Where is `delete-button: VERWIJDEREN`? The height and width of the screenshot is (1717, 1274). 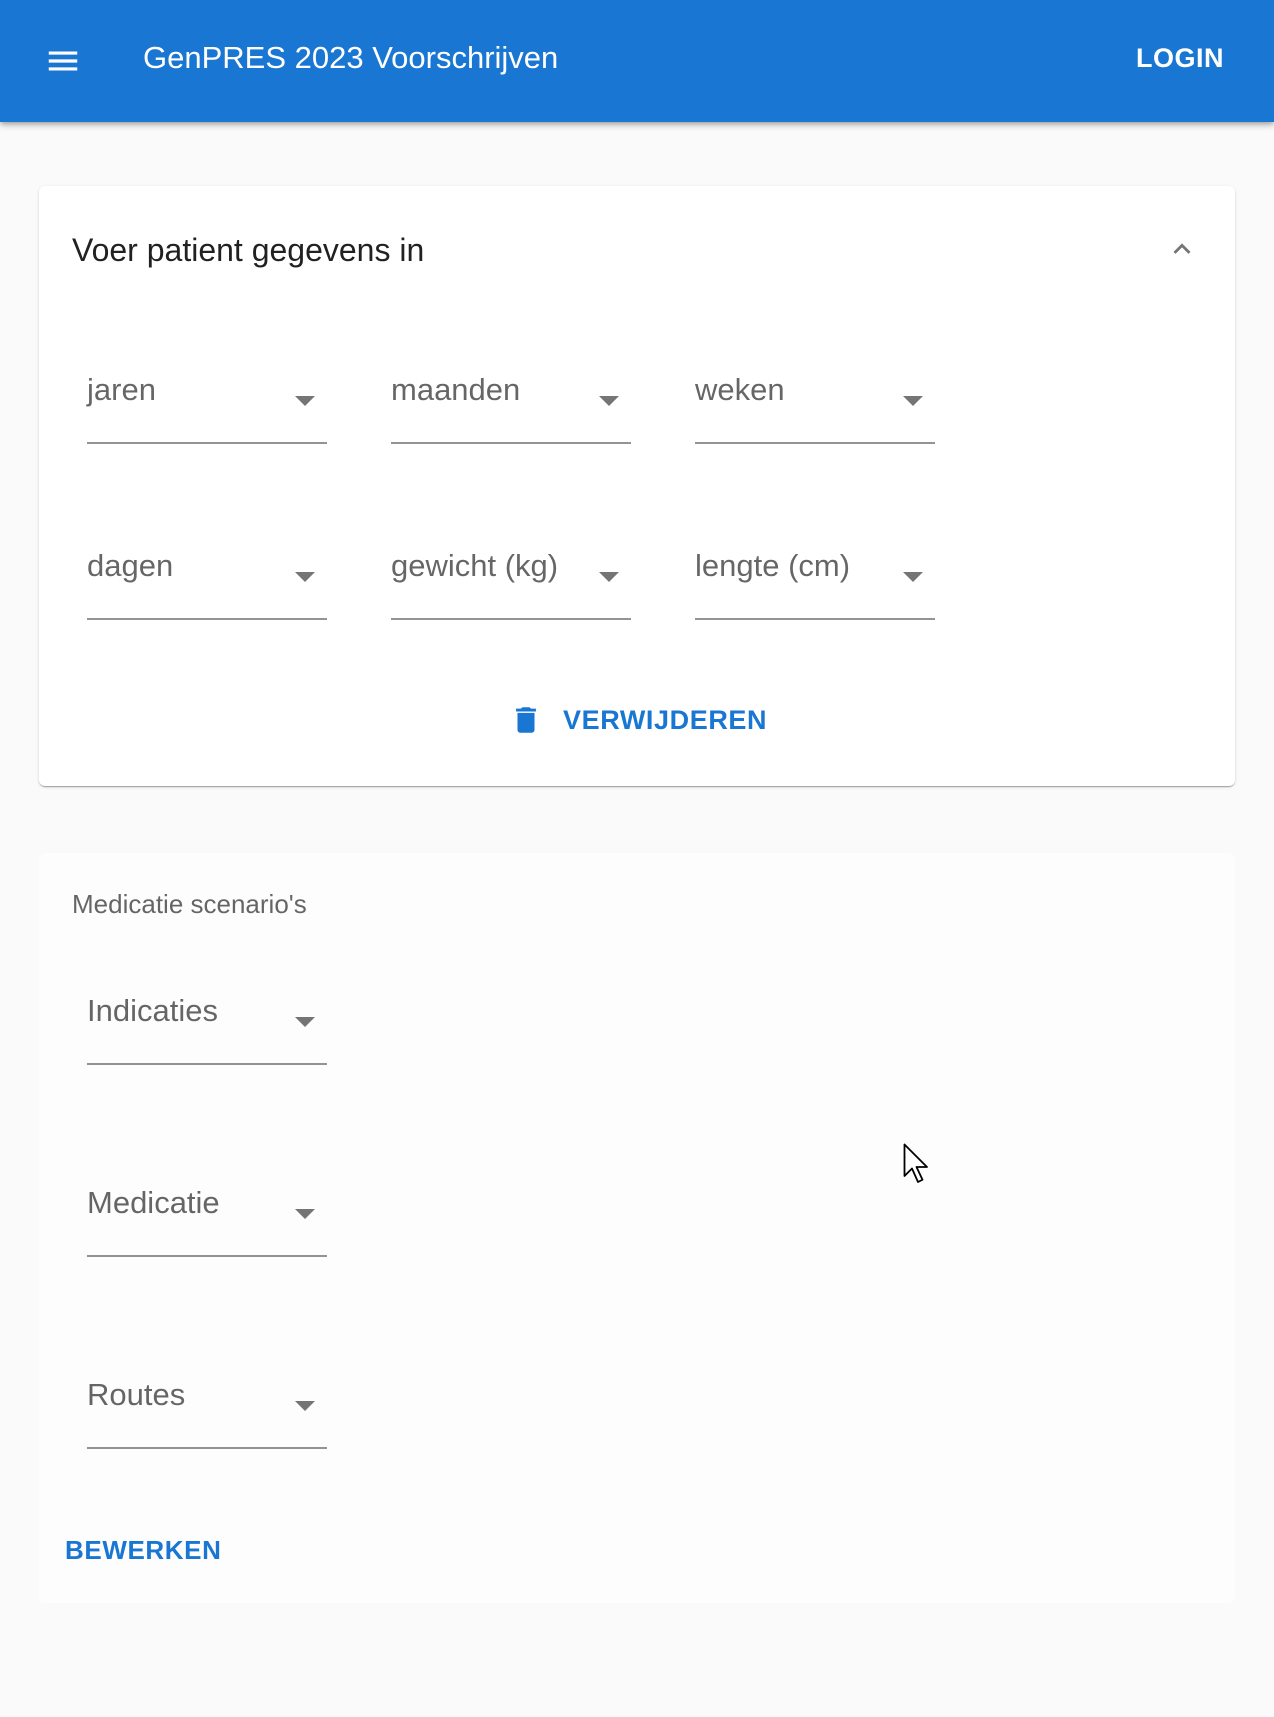 delete-button: VERWIJDEREN is located at coordinates (638, 720).